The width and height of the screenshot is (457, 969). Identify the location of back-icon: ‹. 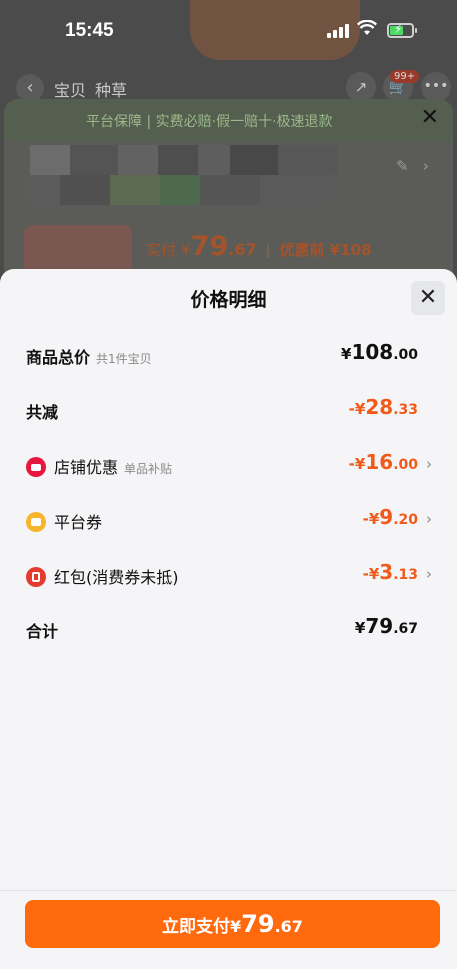
(30, 88).